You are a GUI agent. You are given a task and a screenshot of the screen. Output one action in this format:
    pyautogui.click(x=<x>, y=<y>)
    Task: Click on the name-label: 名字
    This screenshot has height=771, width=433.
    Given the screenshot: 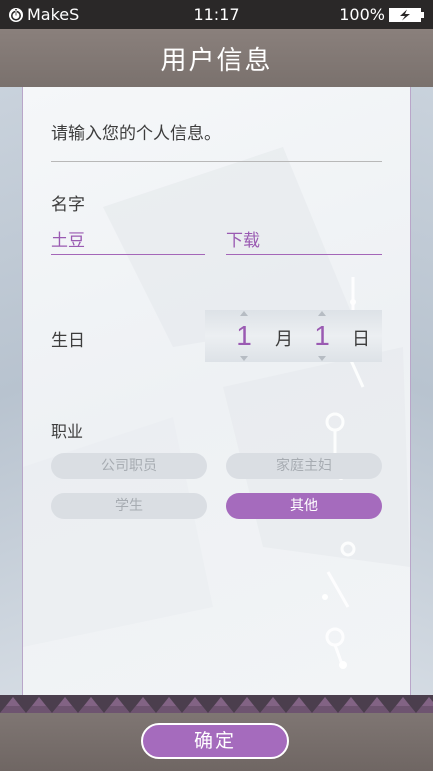 What is the action you would take?
    pyautogui.click(x=68, y=205)
    